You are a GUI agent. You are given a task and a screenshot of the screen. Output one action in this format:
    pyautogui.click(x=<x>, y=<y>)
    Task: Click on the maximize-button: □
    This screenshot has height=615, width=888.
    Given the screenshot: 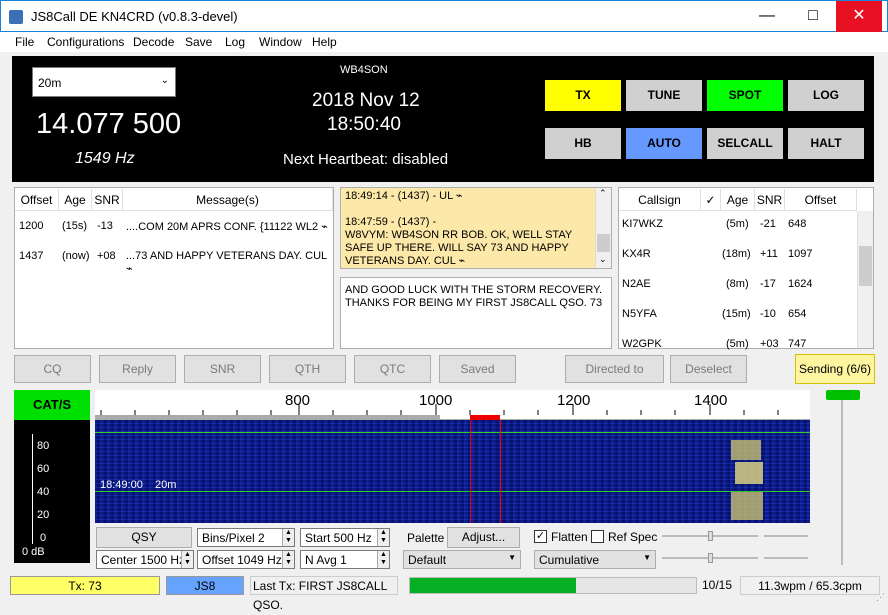 What is the action you would take?
    pyautogui.click(x=813, y=16)
    